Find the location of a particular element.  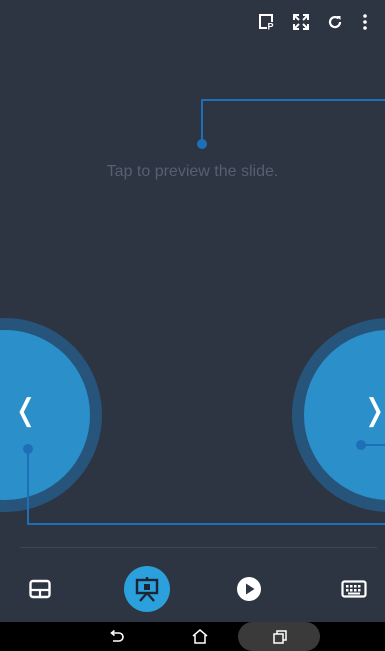

home-button is located at coordinates (200, 636).